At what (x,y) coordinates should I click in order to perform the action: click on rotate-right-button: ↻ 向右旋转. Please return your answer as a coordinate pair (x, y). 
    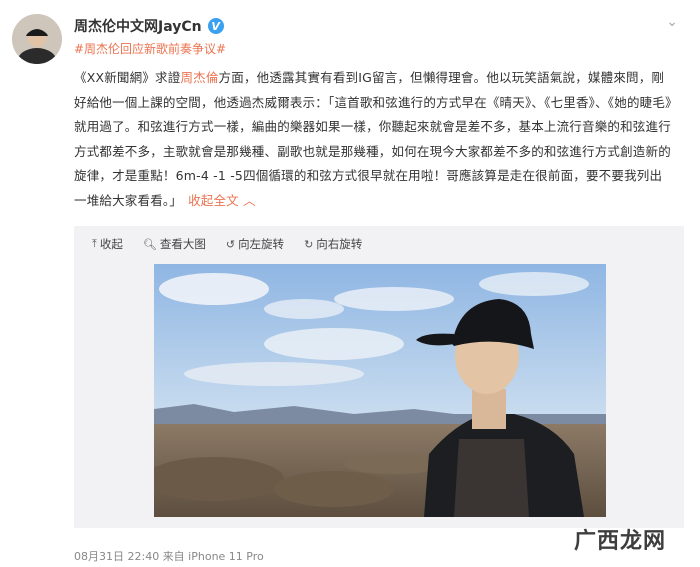
    Looking at the image, I should click on (333, 244).